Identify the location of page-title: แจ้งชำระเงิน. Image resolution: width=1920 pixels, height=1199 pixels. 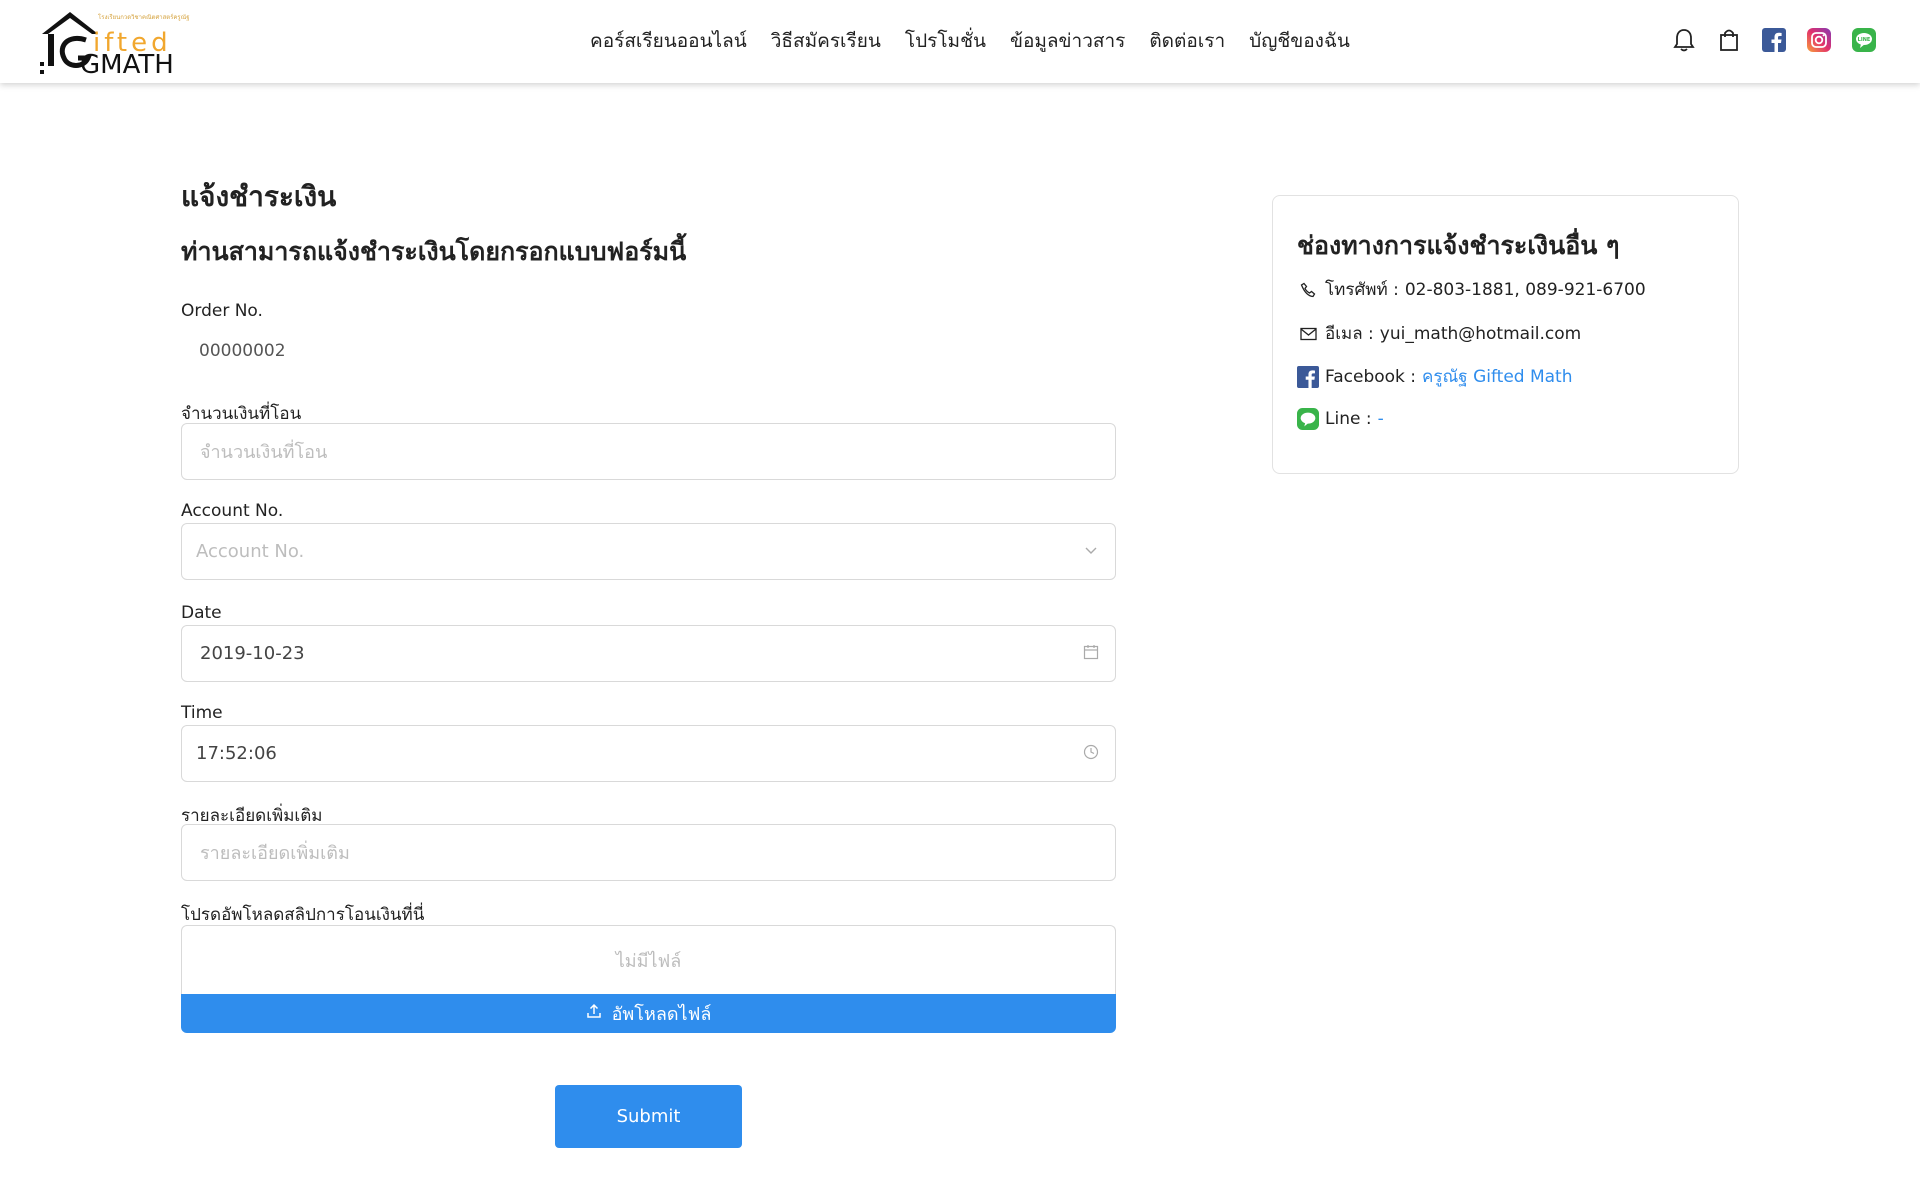
(259, 196).